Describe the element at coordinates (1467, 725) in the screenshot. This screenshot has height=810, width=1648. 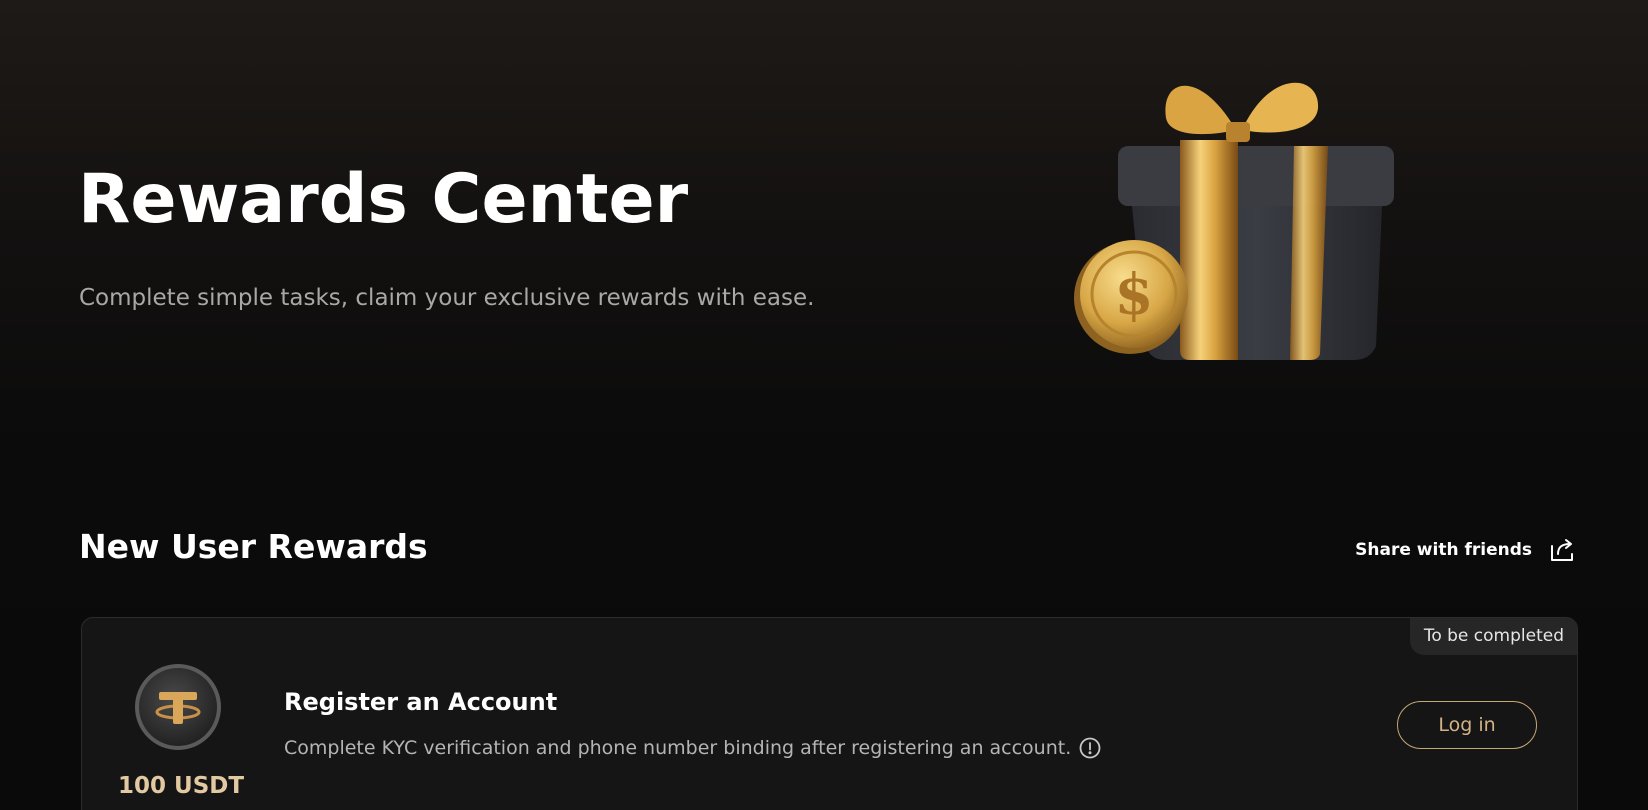
I see `login-button: Log in` at that location.